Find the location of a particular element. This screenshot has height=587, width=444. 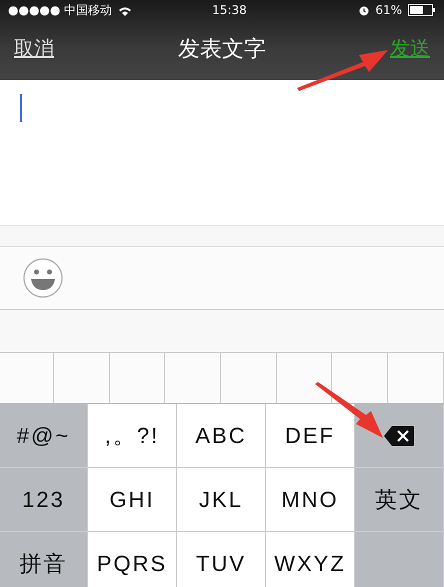

keyboard-key: TUV is located at coordinates (221, 559).